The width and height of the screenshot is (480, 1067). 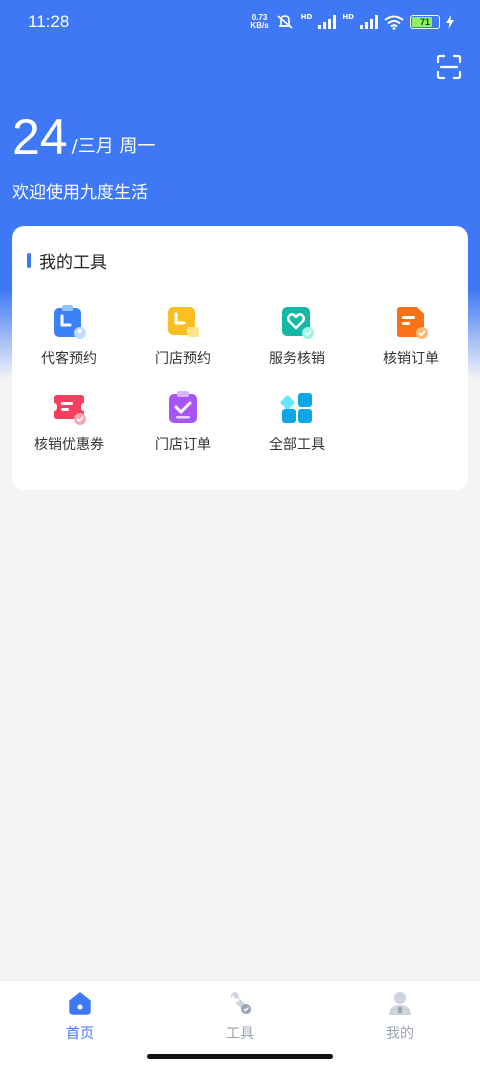 I want to click on tool-store-orders: 门店订单, so click(x=183, y=422).